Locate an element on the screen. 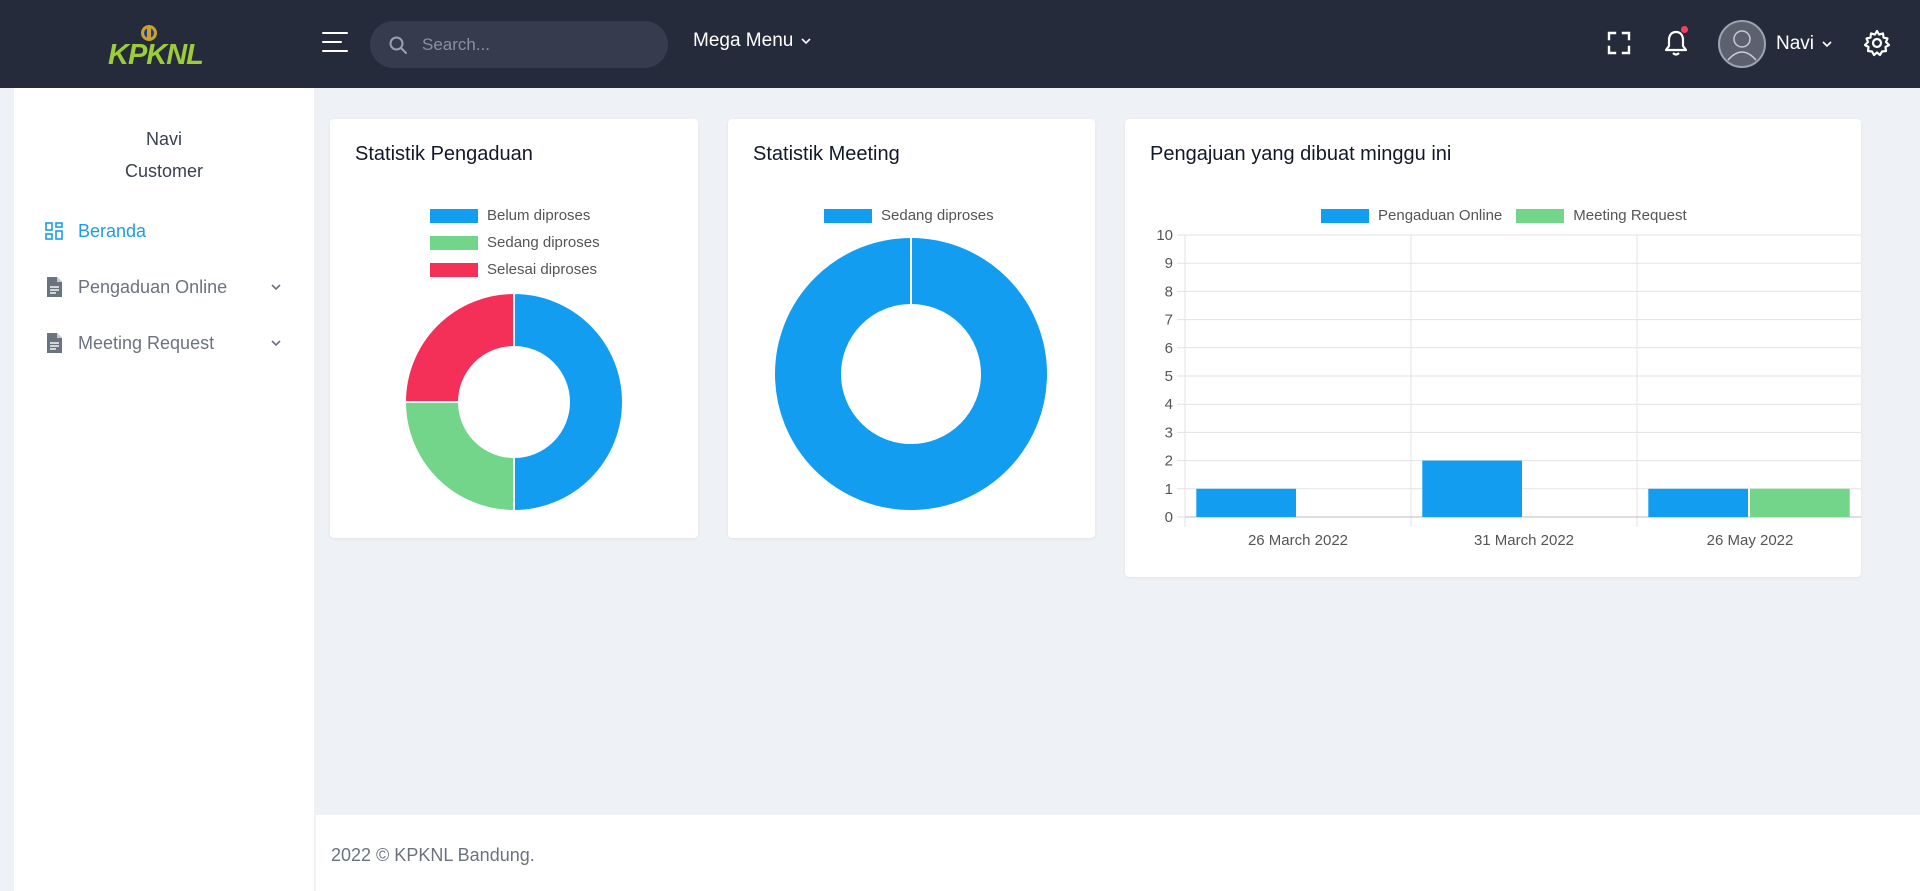 Image resolution: width=1920 pixels, height=891 pixels. y-tick-label: 7 is located at coordinates (1169, 320).